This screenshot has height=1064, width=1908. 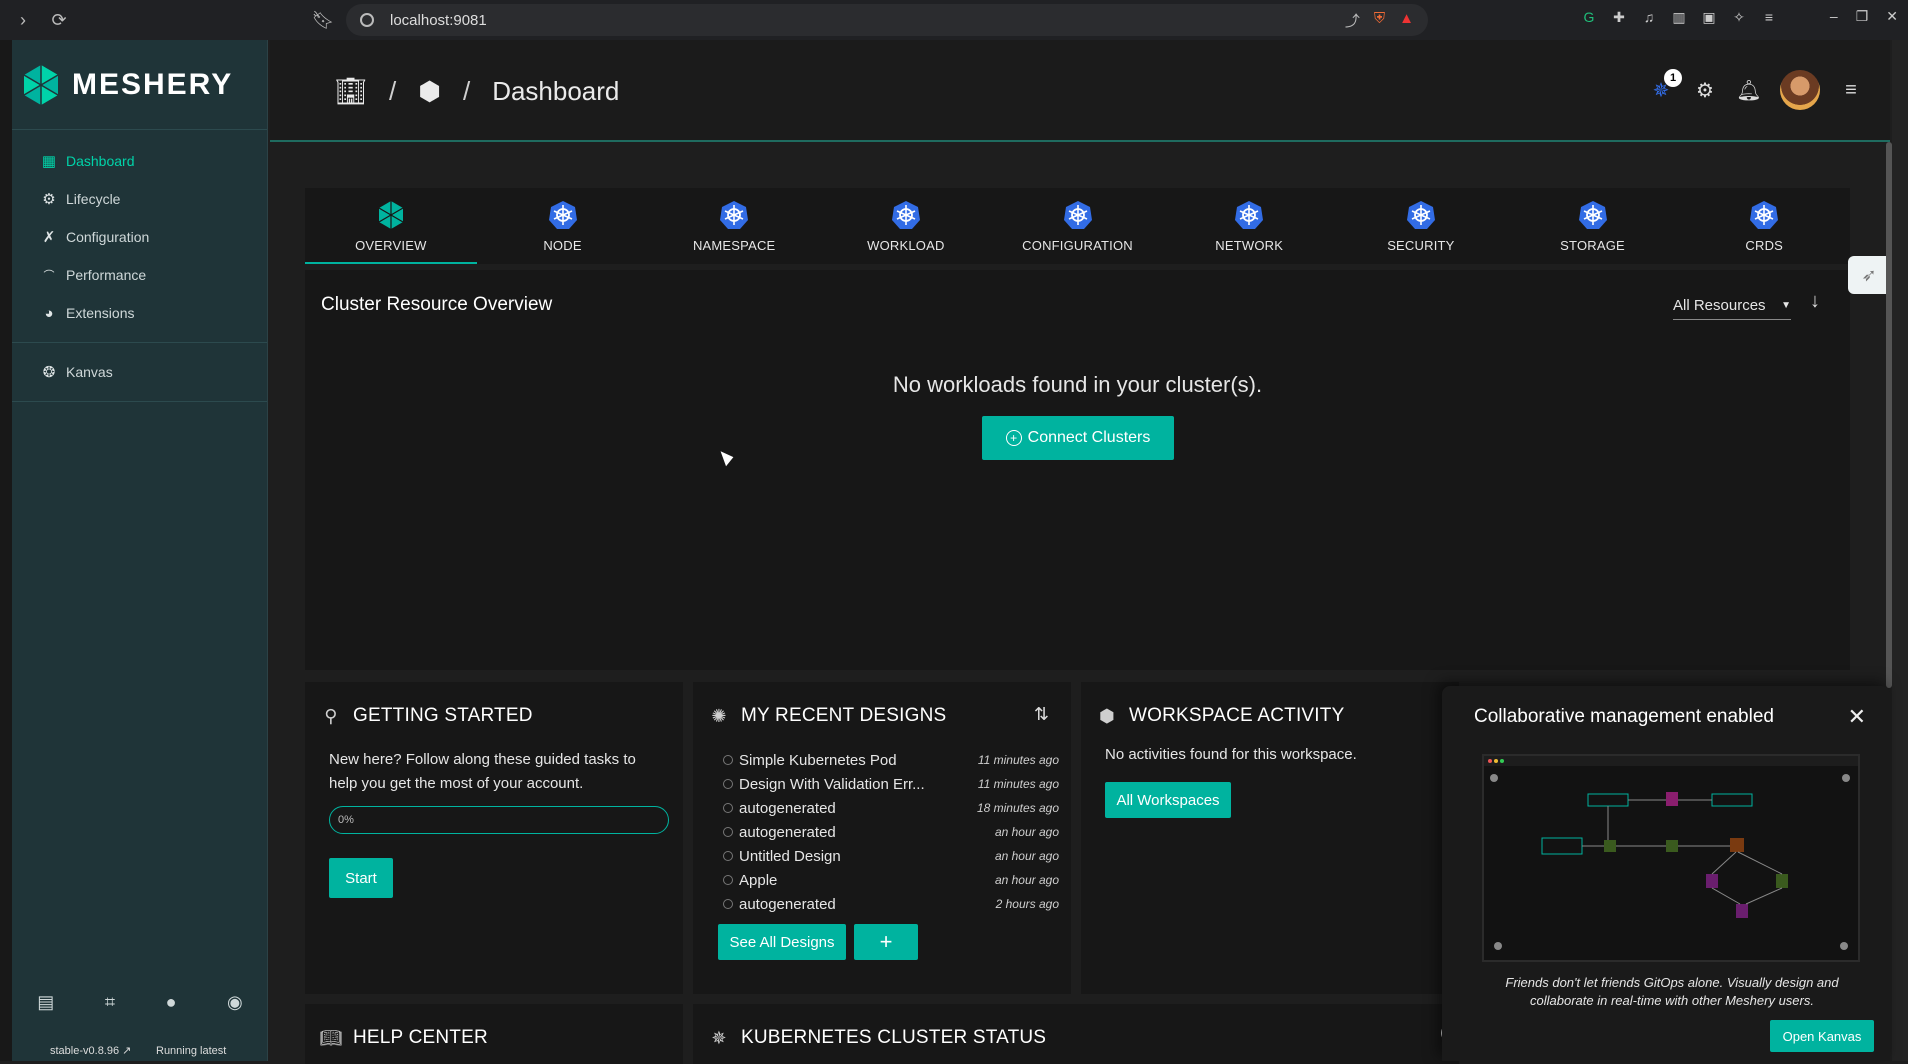 What do you see at coordinates (426, 716) in the screenshot?
I see `card-title: ⚲ GETTING STARTED` at bounding box center [426, 716].